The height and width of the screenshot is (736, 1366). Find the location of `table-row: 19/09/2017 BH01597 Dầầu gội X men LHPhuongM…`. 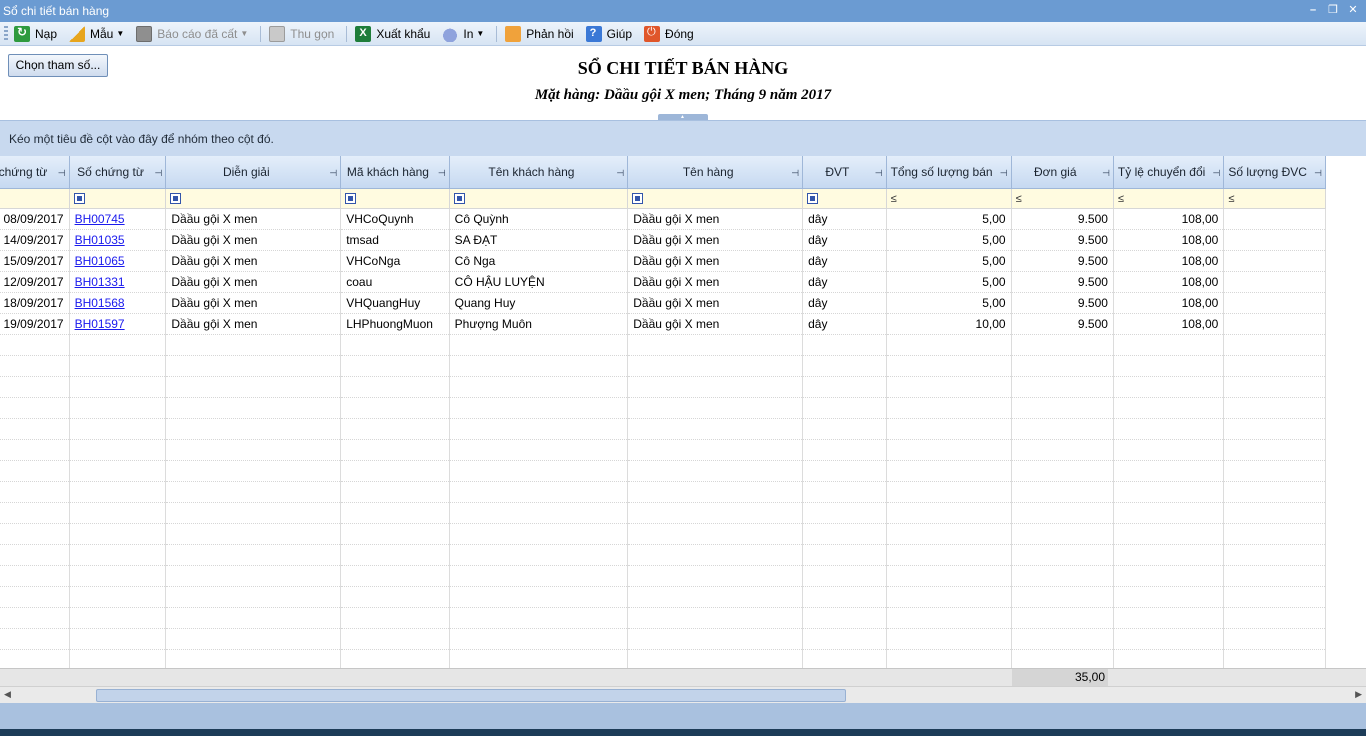

table-row: 19/09/2017 BH01597 Dầầu gội X men LHPhuongM… is located at coordinates (663, 324).